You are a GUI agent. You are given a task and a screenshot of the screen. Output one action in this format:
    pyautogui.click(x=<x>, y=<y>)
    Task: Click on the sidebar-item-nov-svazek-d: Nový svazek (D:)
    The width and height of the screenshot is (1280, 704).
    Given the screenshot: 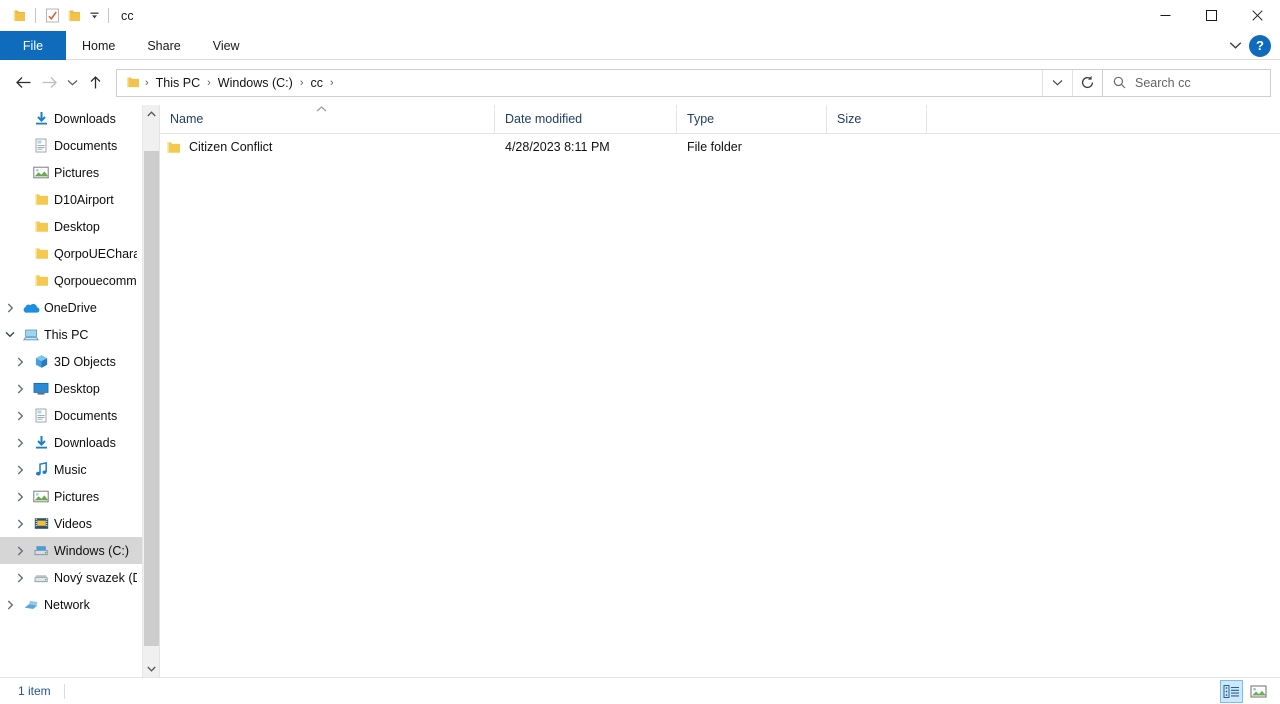 What is the action you would take?
    pyautogui.click(x=79, y=577)
    